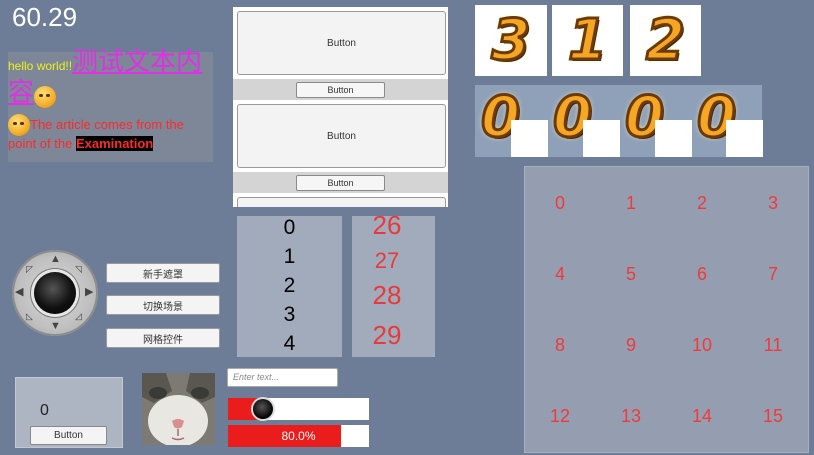 The width and height of the screenshot is (814, 455). Describe the element at coordinates (163, 305) in the screenshot. I see `switch-scene-button: 切换场景` at that location.